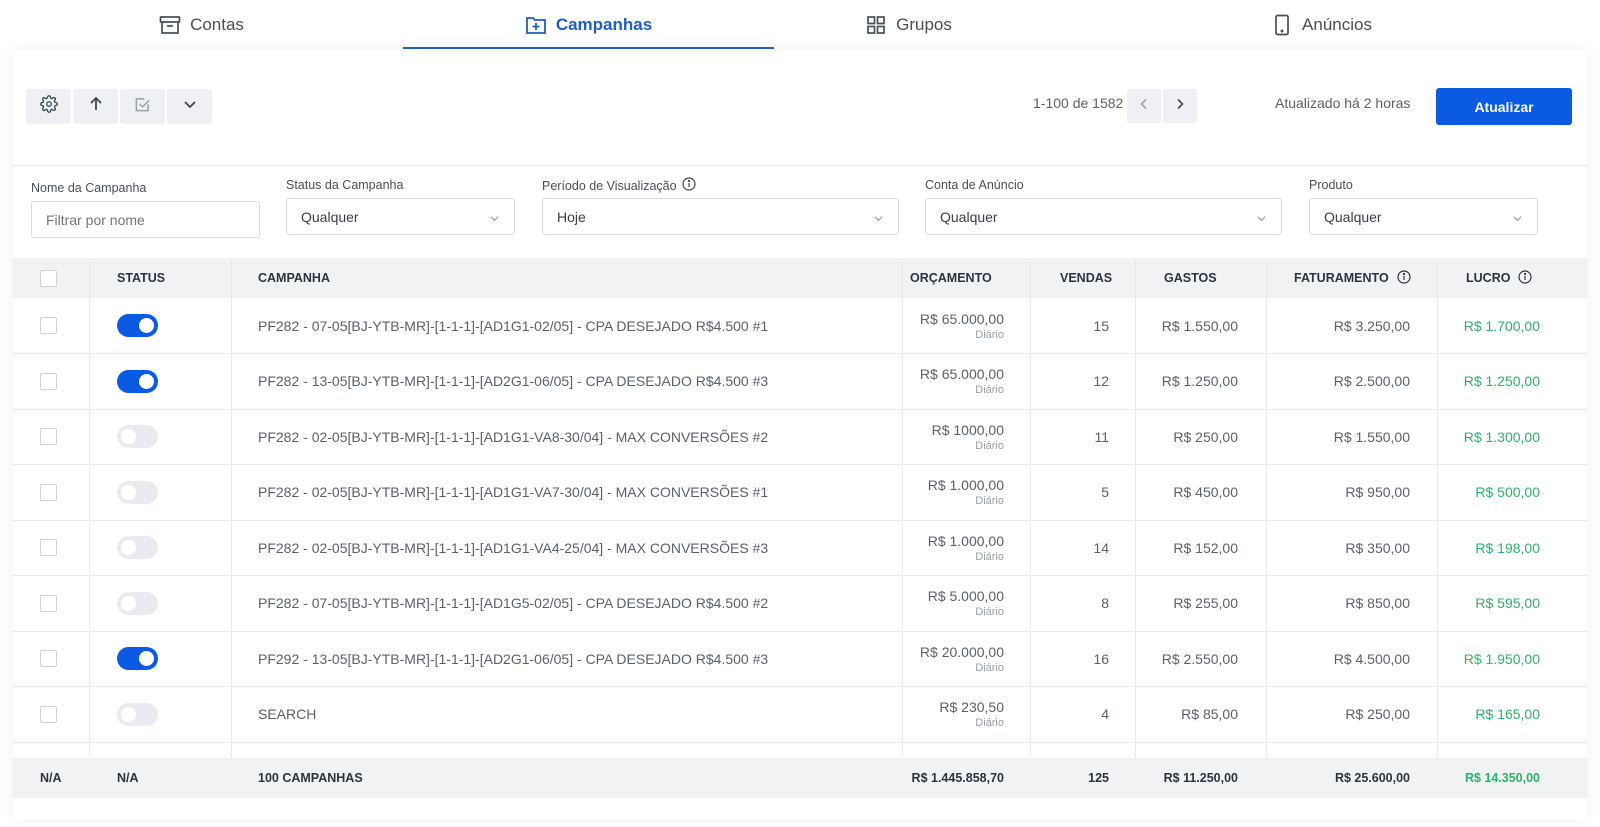 This screenshot has width=1600, height=827. What do you see at coordinates (89, 188) in the screenshot?
I see `filter-name-label-text: Nome da Campanha` at bounding box center [89, 188].